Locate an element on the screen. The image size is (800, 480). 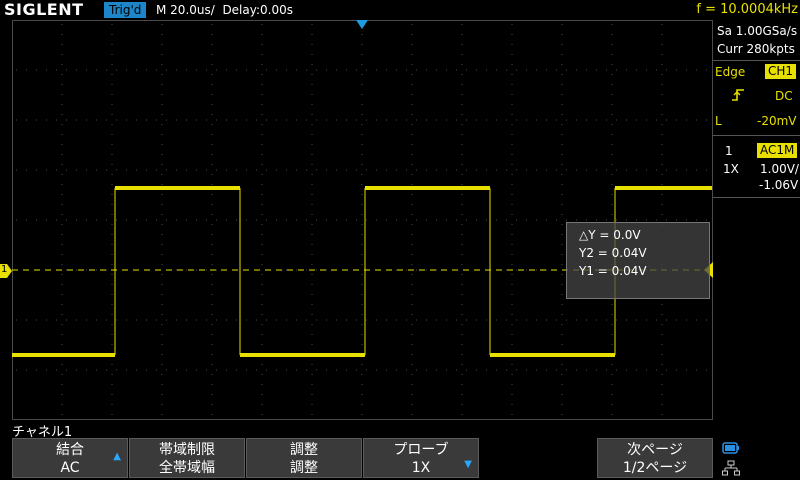
divider is located at coordinates (756, 60).